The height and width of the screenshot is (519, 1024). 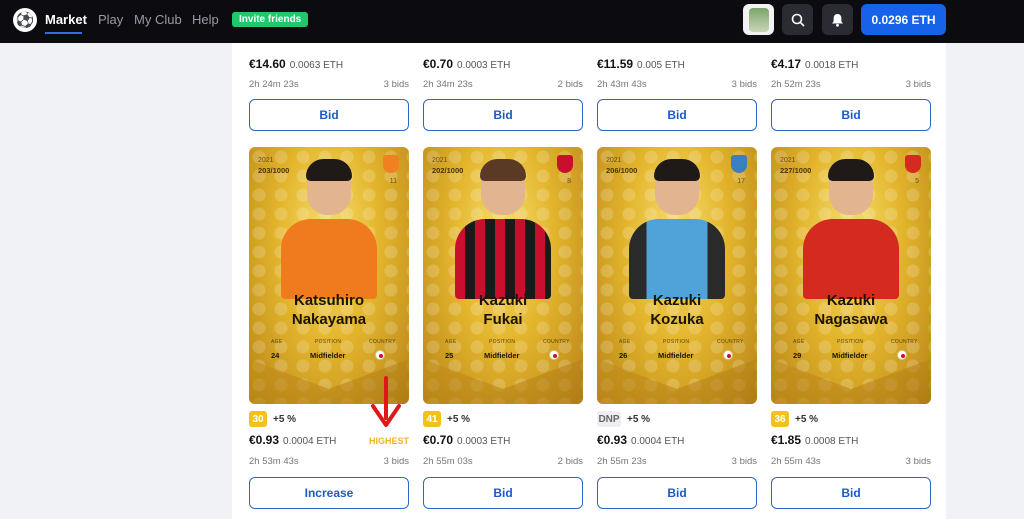 What do you see at coordinates (758, 19) in the screenshot?
I see `user-avatar-button` at bounding box center [758, 19].